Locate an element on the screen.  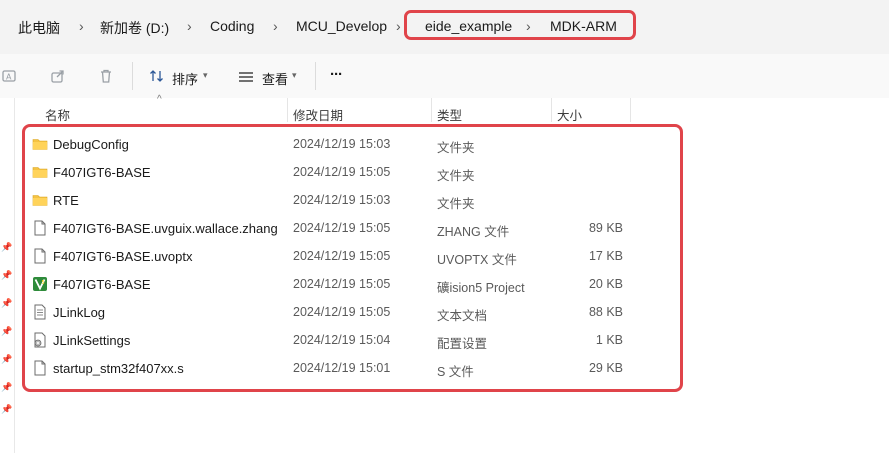
rename-icon: A is located at coordinates (10, 77).